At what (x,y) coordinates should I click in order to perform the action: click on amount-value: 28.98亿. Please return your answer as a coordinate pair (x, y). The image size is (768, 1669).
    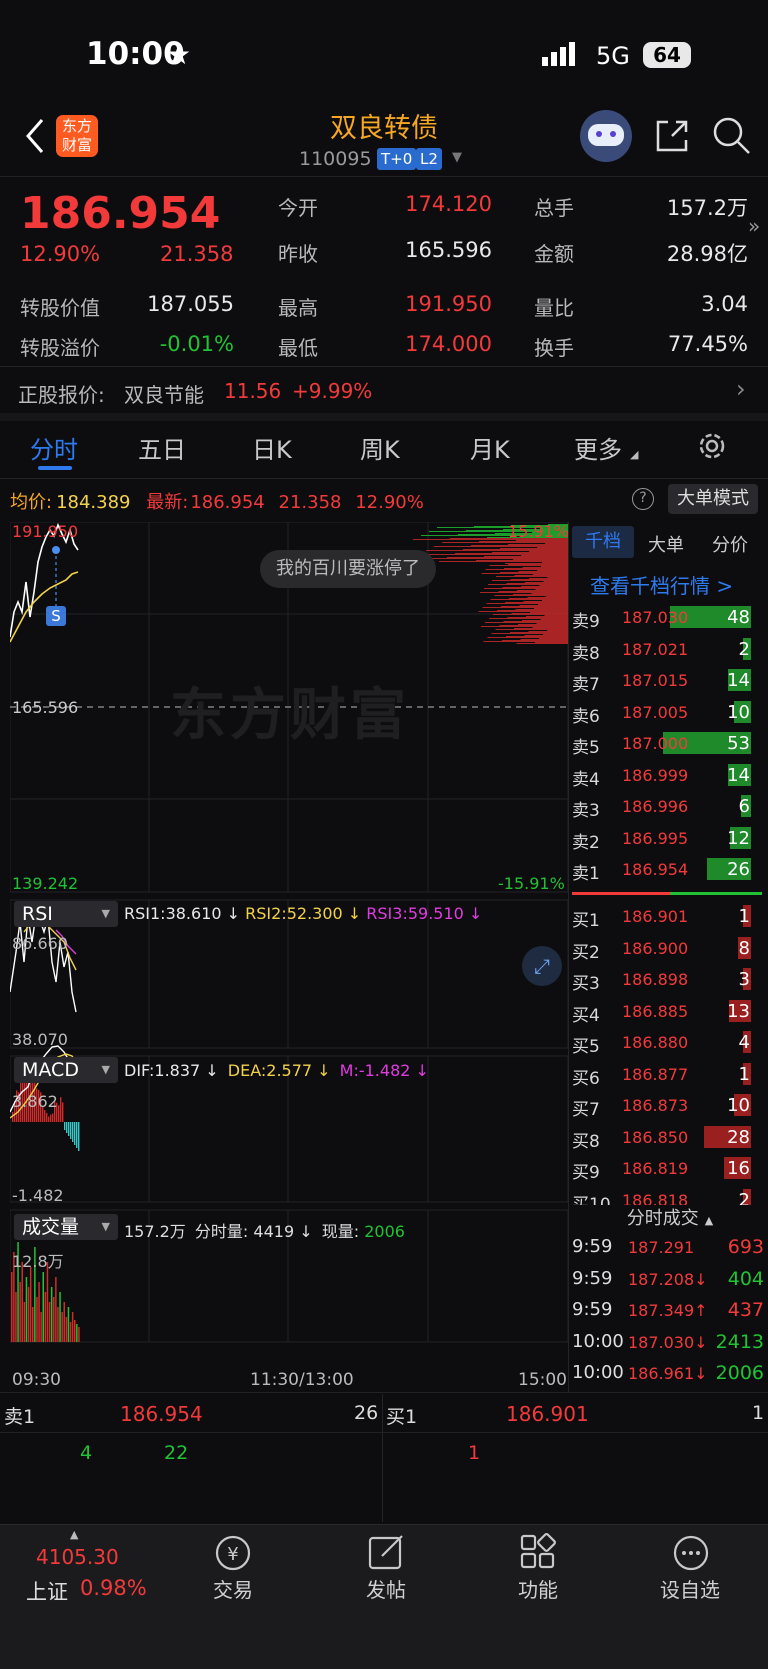
    Looking at the image, I should click on (707, 254).